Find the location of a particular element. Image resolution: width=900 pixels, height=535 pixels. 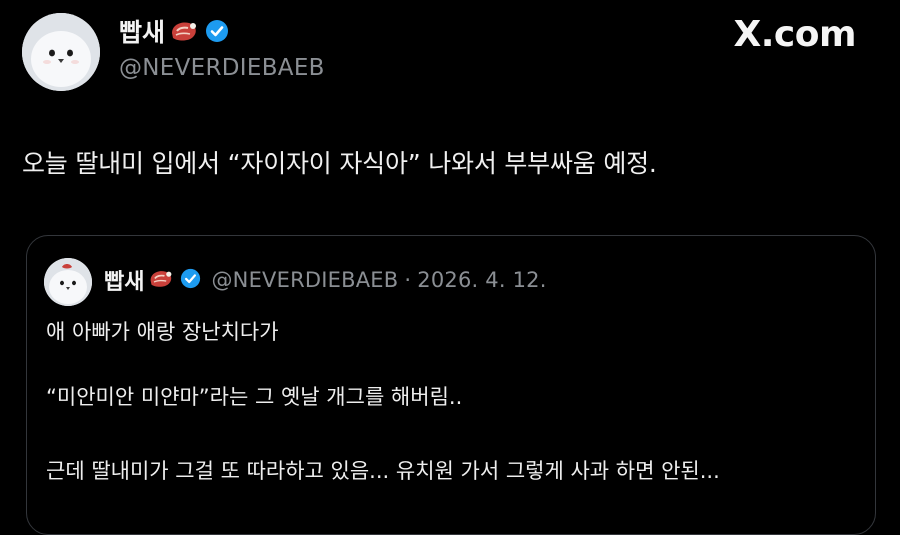

quoted-author-avatar is located at coordinates (68, 282).